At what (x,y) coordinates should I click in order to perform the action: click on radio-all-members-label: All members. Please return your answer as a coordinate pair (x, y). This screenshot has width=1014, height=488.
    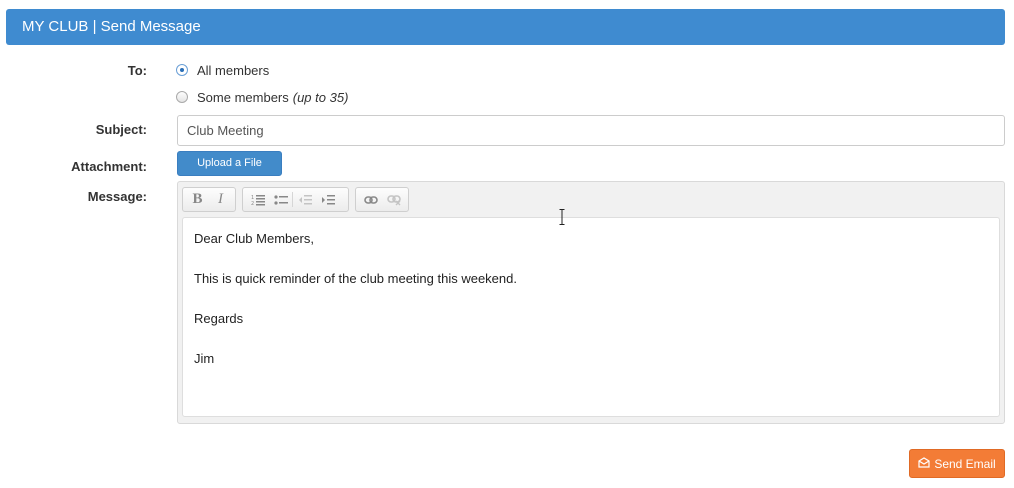
    Looking at the image, I should click on (233, 70).